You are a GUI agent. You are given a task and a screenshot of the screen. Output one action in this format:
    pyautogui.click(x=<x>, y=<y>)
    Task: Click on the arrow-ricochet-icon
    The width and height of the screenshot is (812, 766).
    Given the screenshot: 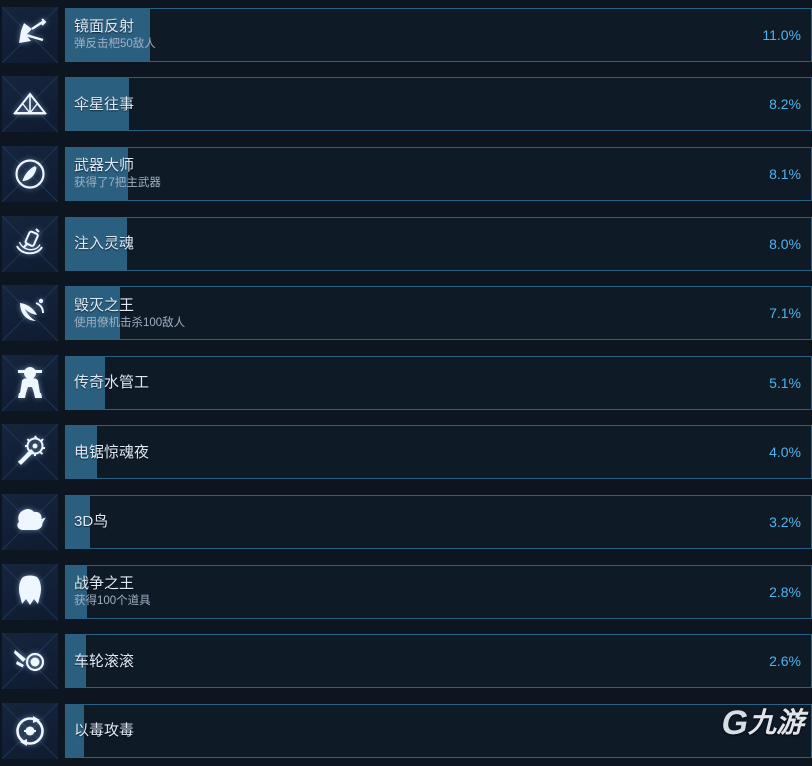 What is the action you would take?
    pyautogui.click(x=30, y=34)
    